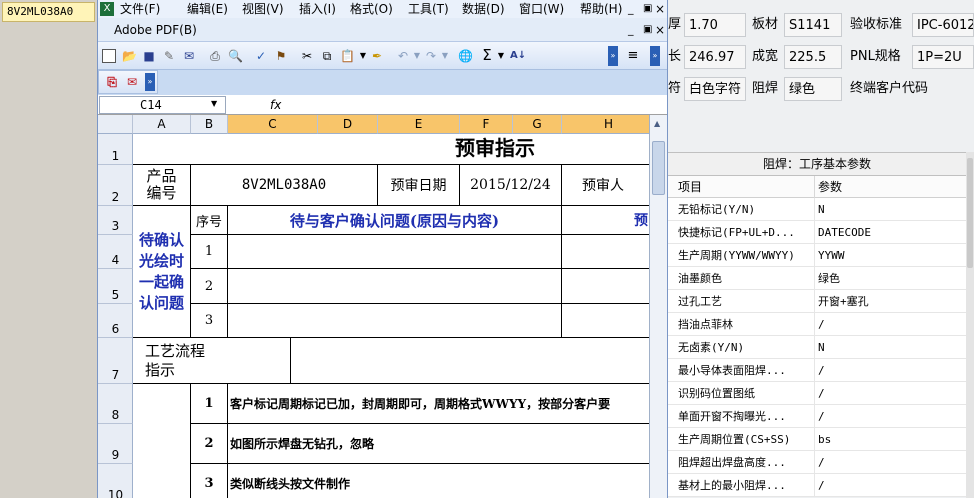  I want to click on column-header-g: G, so click(537, 124).